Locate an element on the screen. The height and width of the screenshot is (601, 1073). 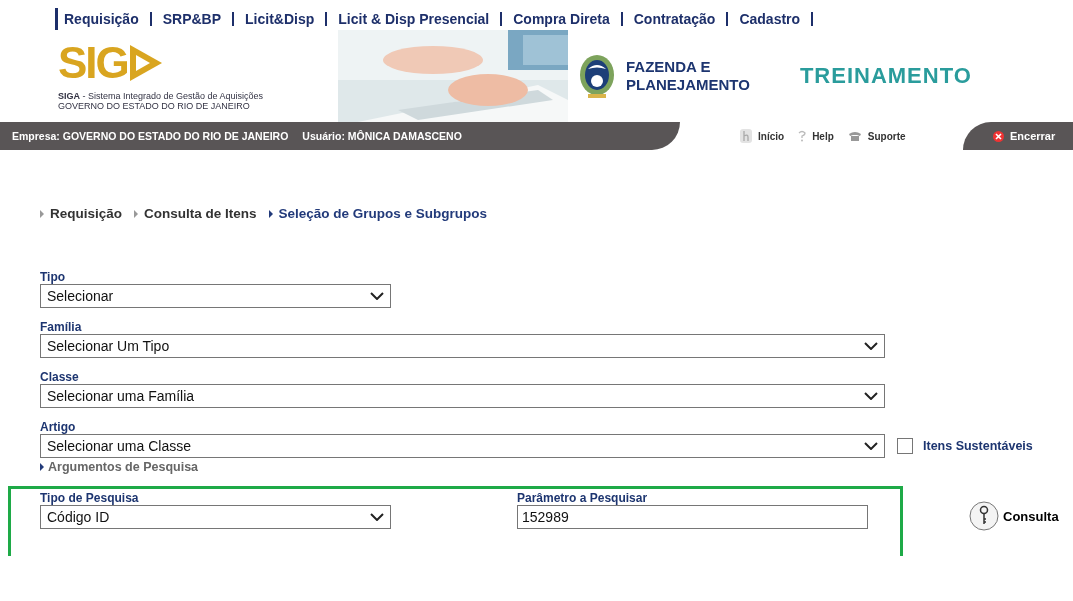
field-label: Tipo de Pesquisa is located at coordinates (90, 498).